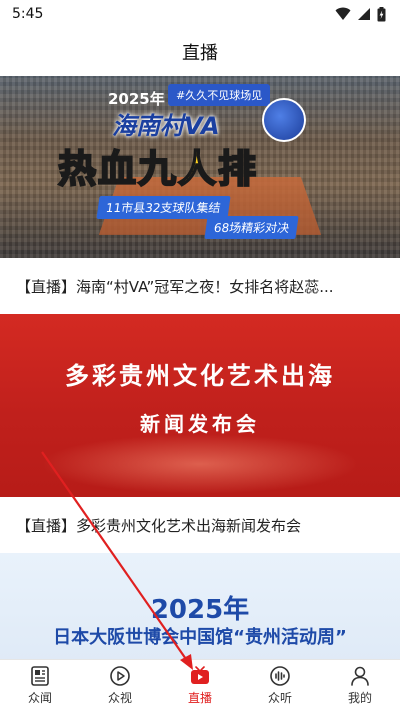 The height and width of the screenshot is (711, 400). What do you see at coordinates (343, 13) in the screenshot?
I see `wifi-icon` at bounding box center [343, 13].